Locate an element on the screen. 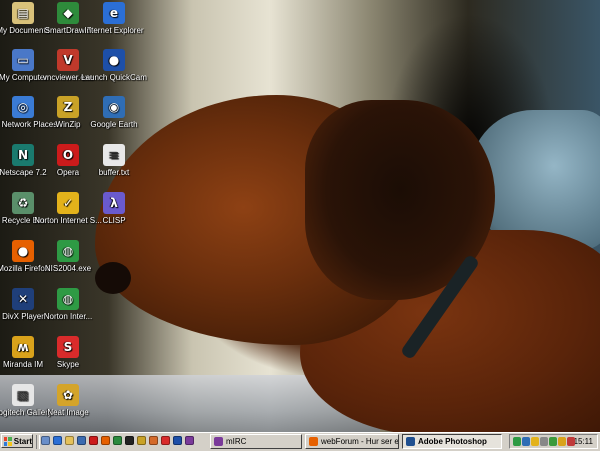 The image size is (600, 451). media-player-icon is located at coordinates (117, 440).